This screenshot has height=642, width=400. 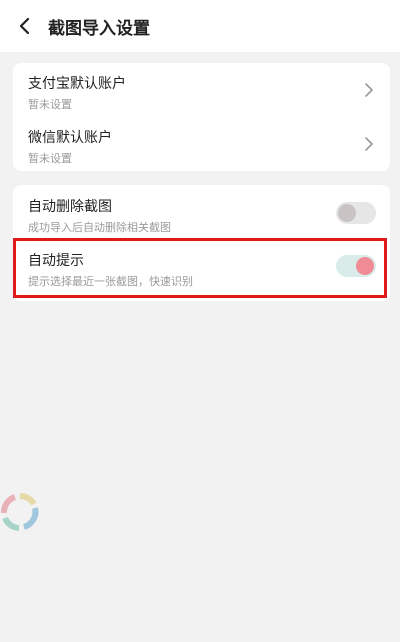 I want to click on wechat-account-chevron, so click(x=369, y=144).